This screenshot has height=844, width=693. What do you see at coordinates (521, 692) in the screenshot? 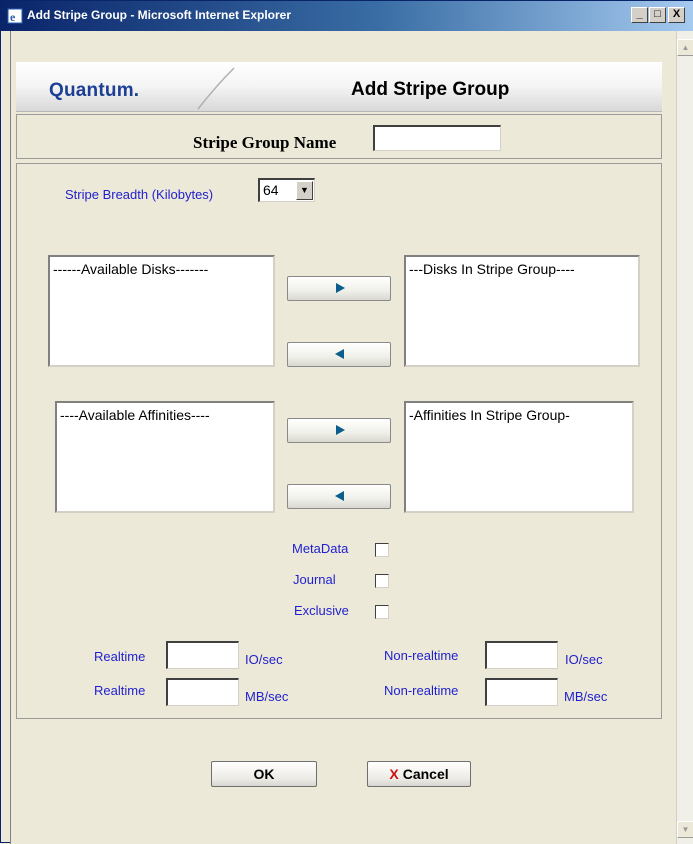
I see `nonrealtime-mb-input` at bounding box center [521, 692].